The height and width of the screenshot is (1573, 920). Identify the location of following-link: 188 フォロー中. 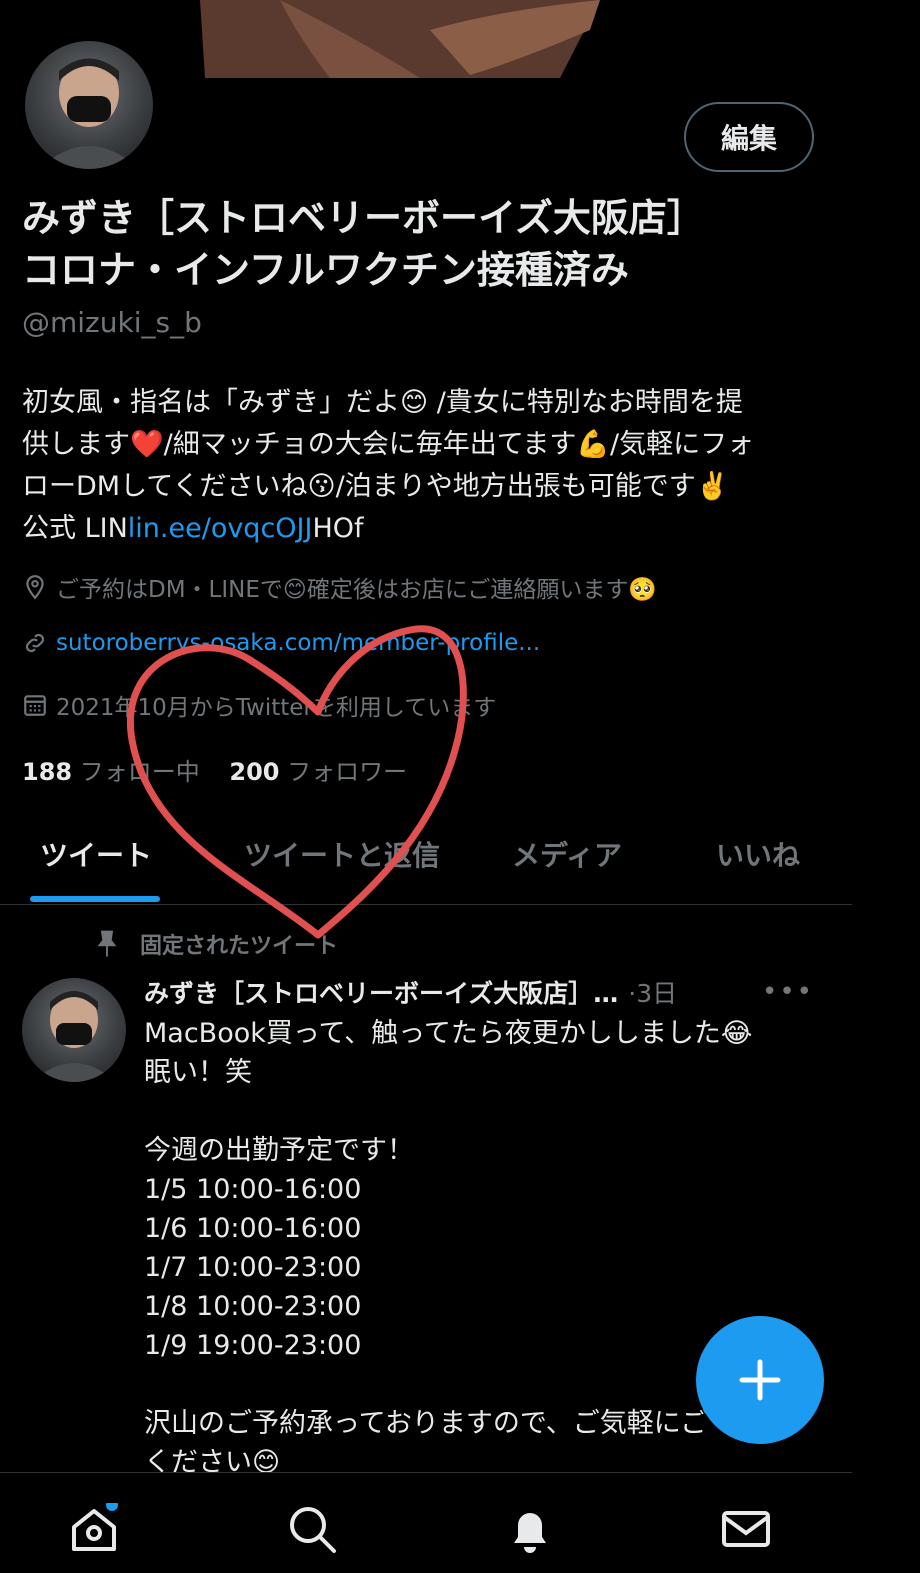
(111, 772).